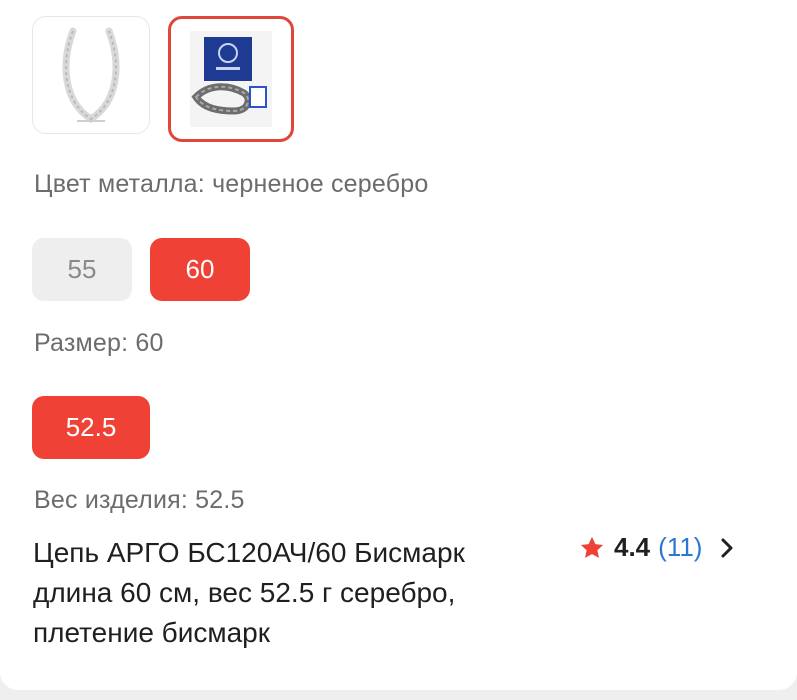  I want to click on rating-score: 4.4, so click(632, 547).